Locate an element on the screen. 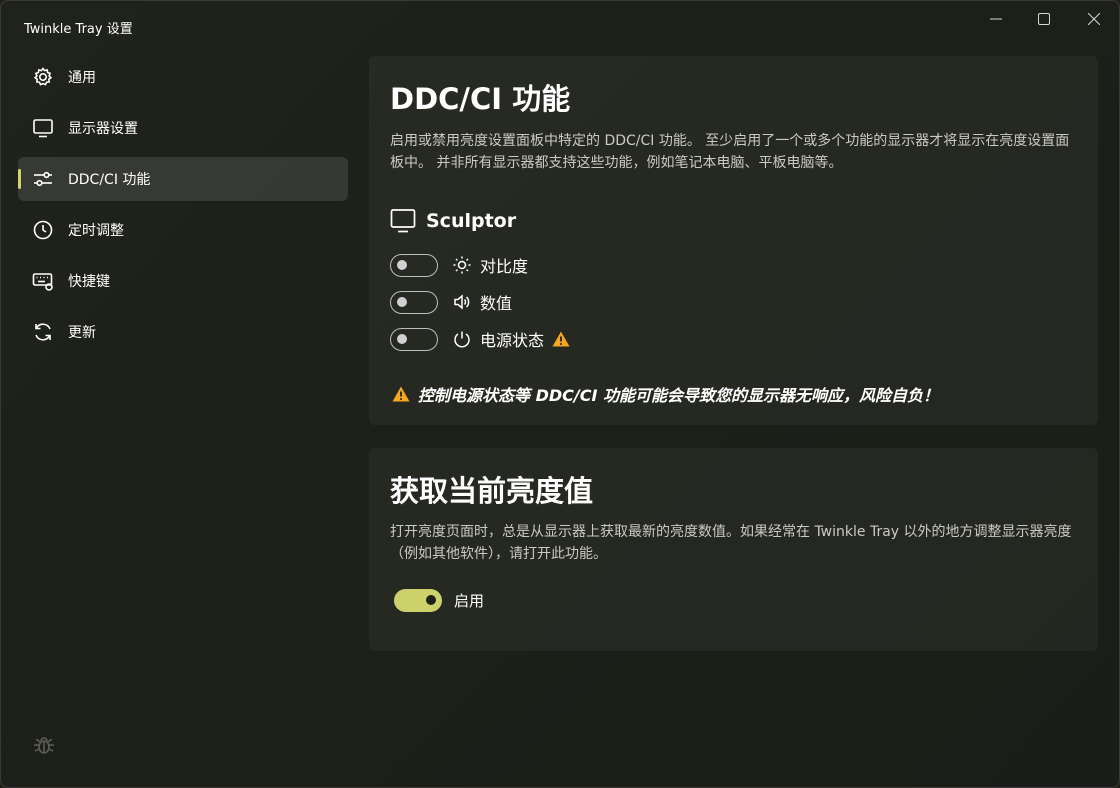 The width and height of the screenshot is (1120, 788). minimize-icon is located at coordinates (996, 19).